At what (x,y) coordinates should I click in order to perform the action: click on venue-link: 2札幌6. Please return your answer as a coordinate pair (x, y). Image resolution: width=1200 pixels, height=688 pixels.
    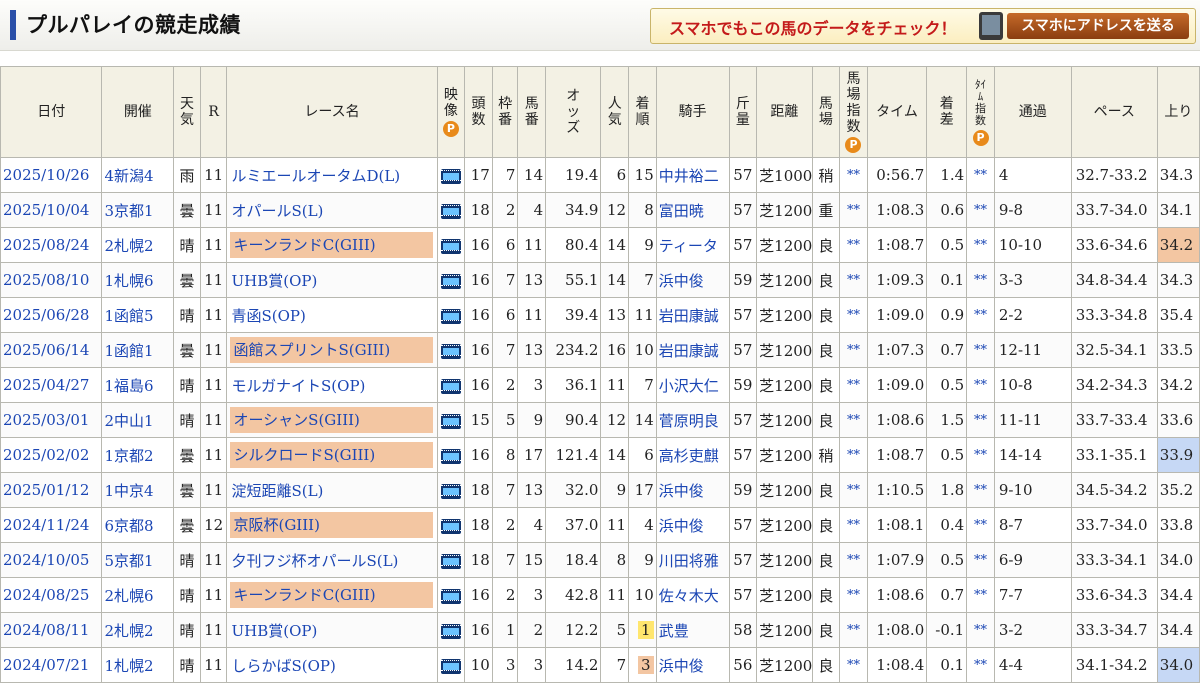
    Looking at the image, I should click on (138, 595).